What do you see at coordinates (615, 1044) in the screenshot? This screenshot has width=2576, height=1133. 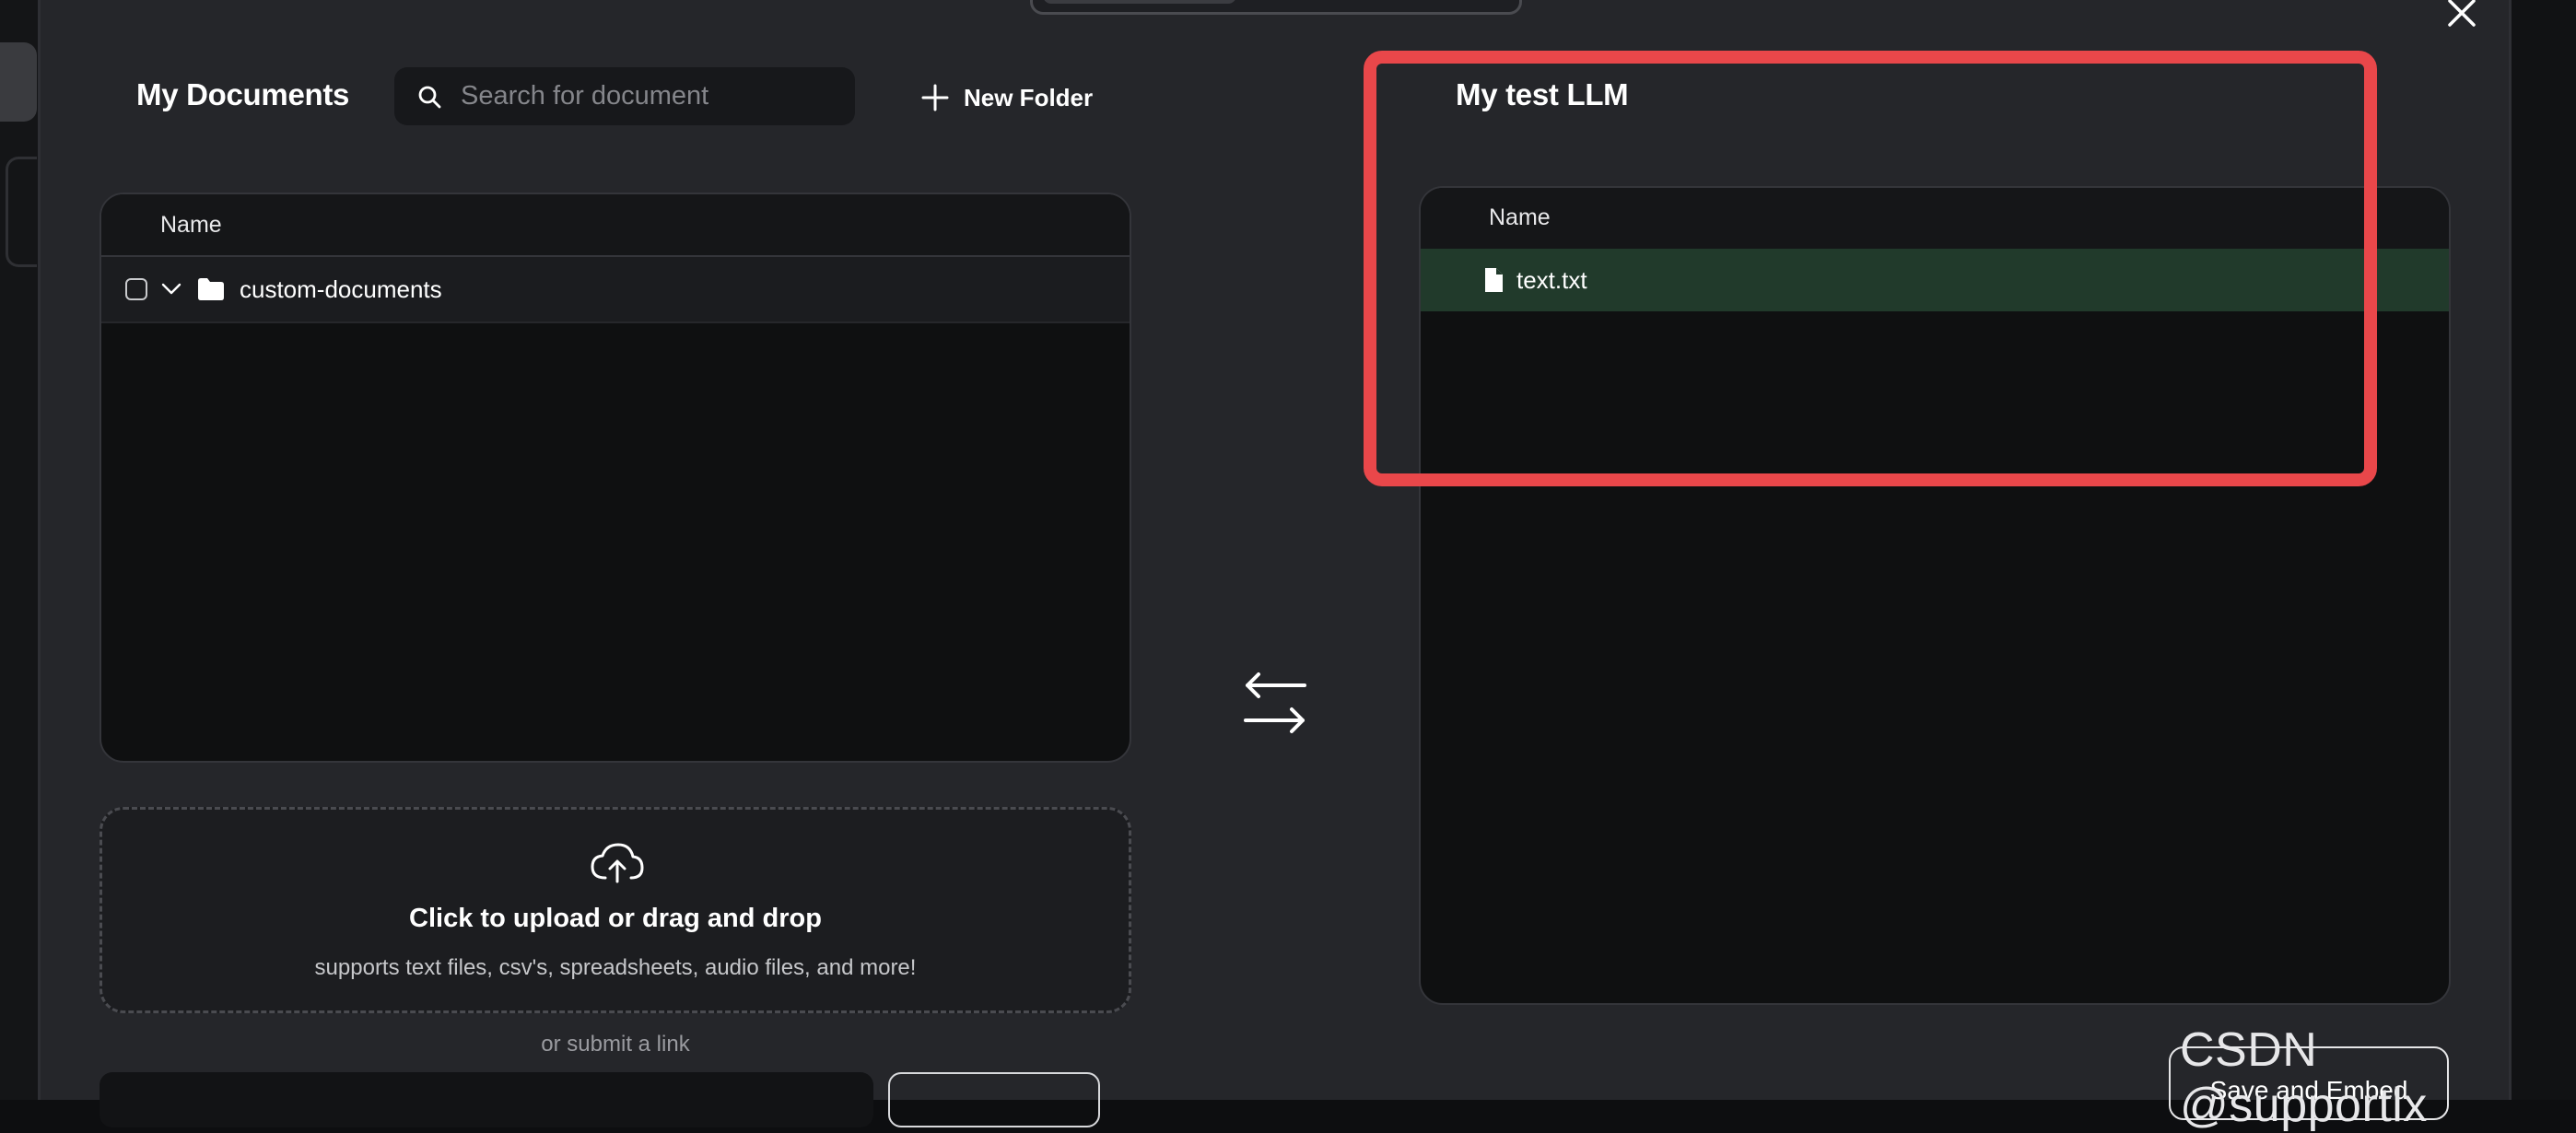 I see `submit-link-label: or submit a link` at bounding box center [615, 1044].